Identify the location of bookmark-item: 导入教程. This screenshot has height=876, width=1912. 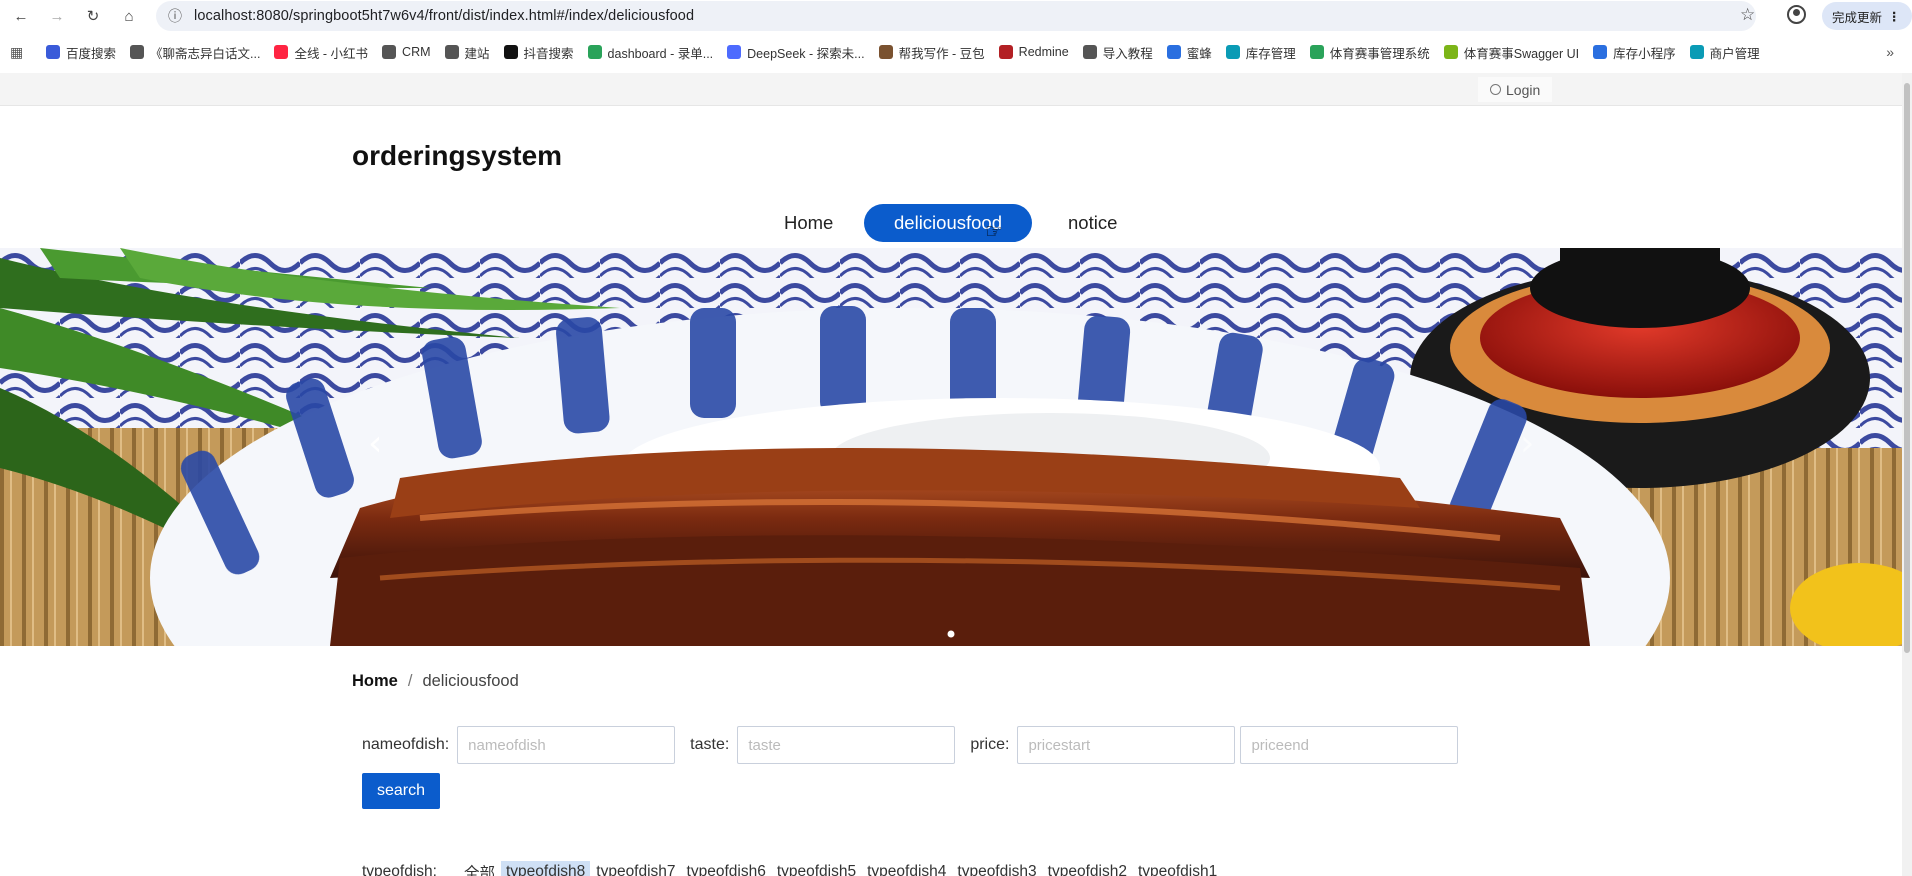
(1117, 52).